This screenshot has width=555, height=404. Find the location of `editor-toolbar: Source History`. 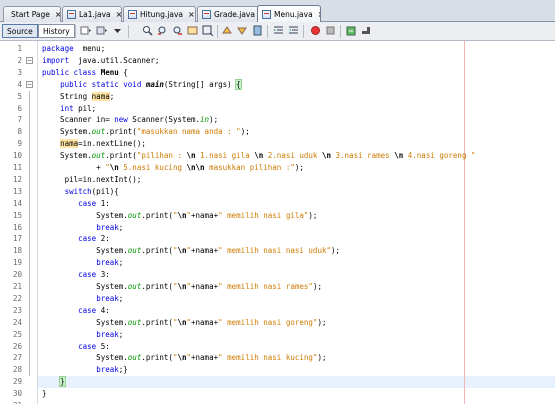

editor-toolbar: Source History is located at coordinates (277, 31).